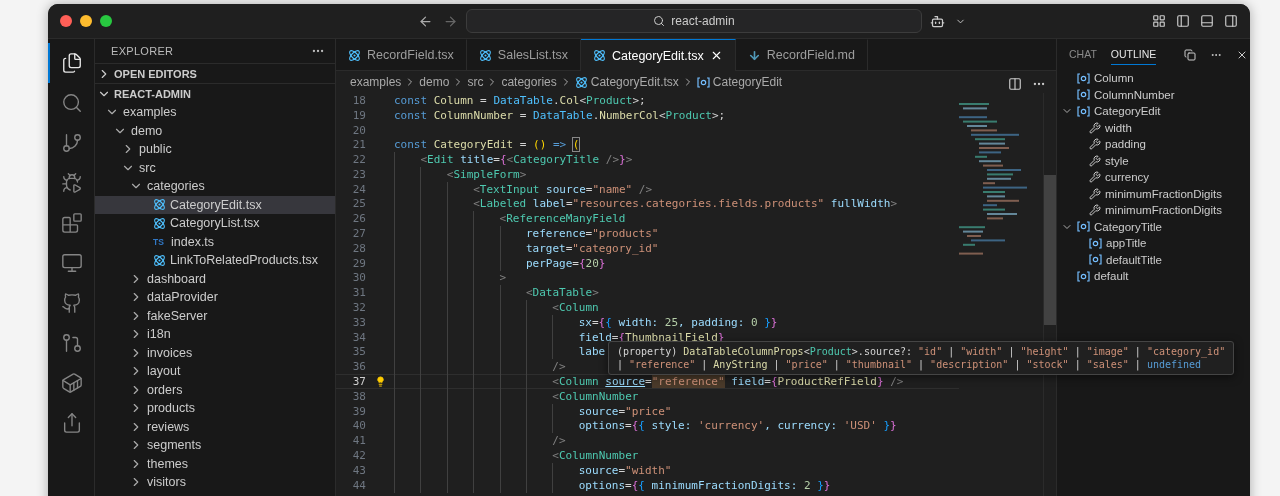 The width and height of the screenshot is (1280, 496). I want to click on outline-item: CategoryTitle, so click(1153, 226).